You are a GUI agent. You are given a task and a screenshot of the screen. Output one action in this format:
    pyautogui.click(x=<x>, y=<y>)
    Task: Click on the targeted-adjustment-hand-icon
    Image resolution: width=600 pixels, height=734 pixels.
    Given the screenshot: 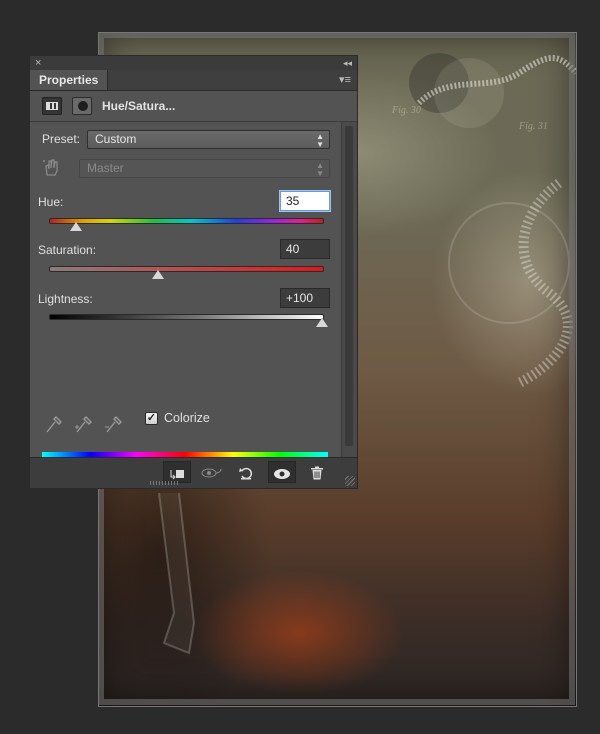 What is the action you would take?
    pyautogui.click(x=52, y=167)
    